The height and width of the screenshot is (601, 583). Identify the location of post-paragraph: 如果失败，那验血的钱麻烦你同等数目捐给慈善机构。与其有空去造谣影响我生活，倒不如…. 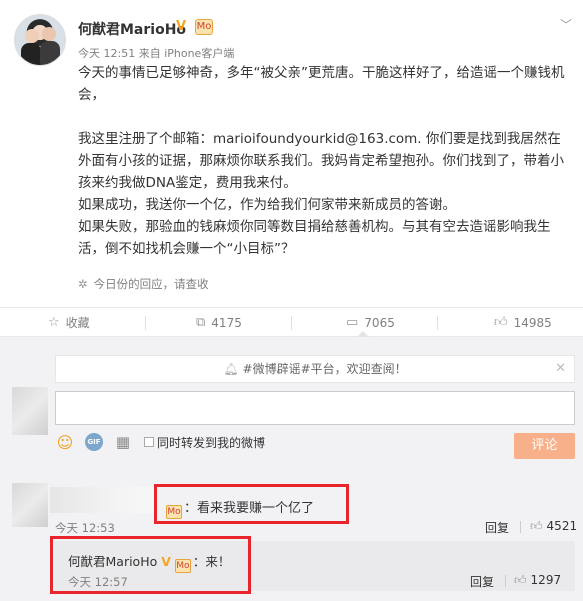
(314, 238).